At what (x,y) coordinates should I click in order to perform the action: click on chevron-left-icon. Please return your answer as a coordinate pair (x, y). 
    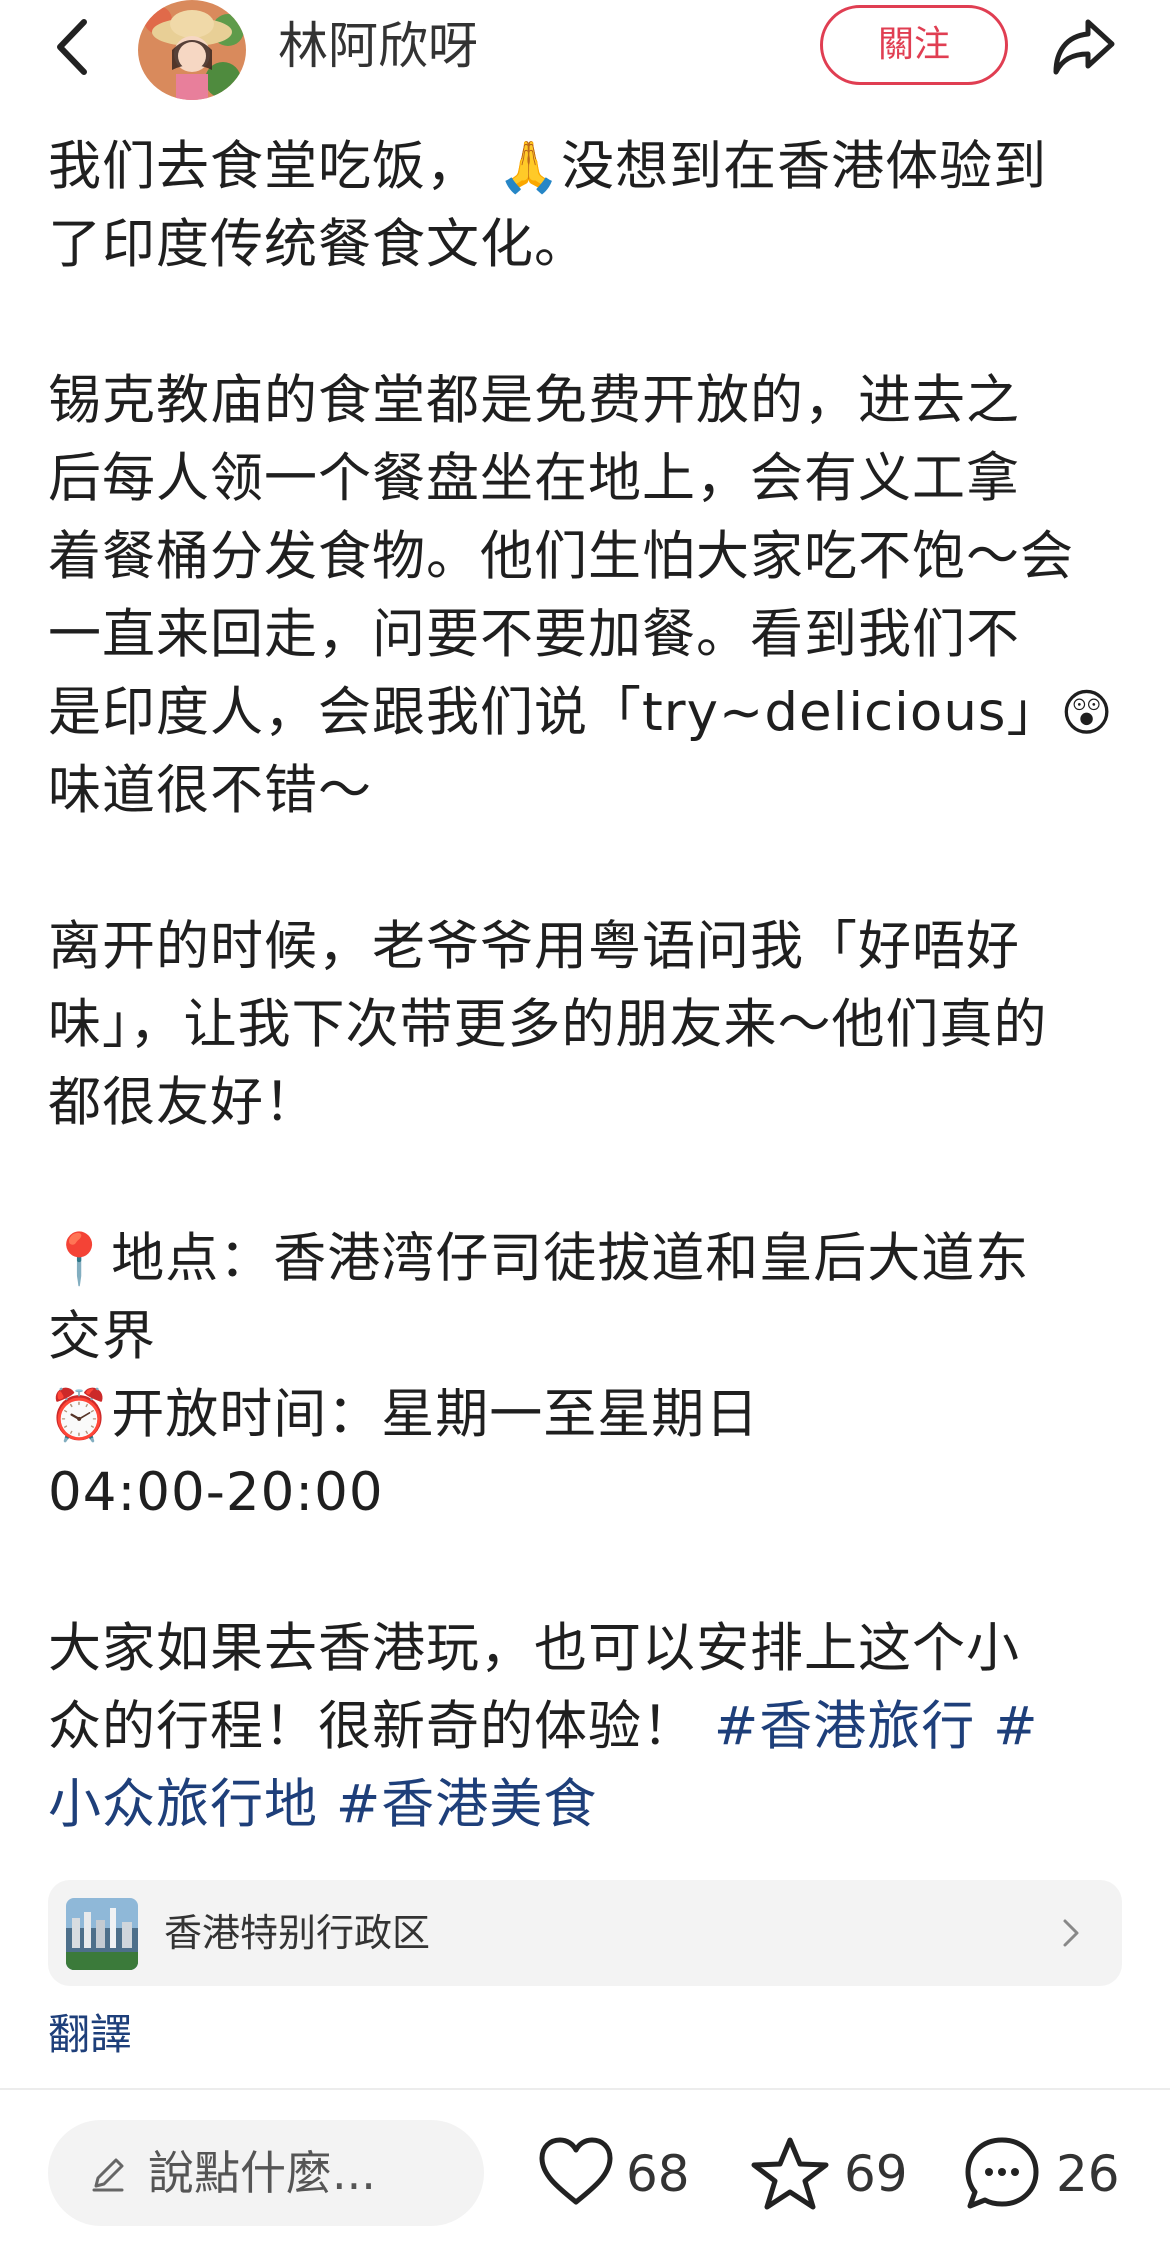
    Looking at the image, I should click on (72, 47).